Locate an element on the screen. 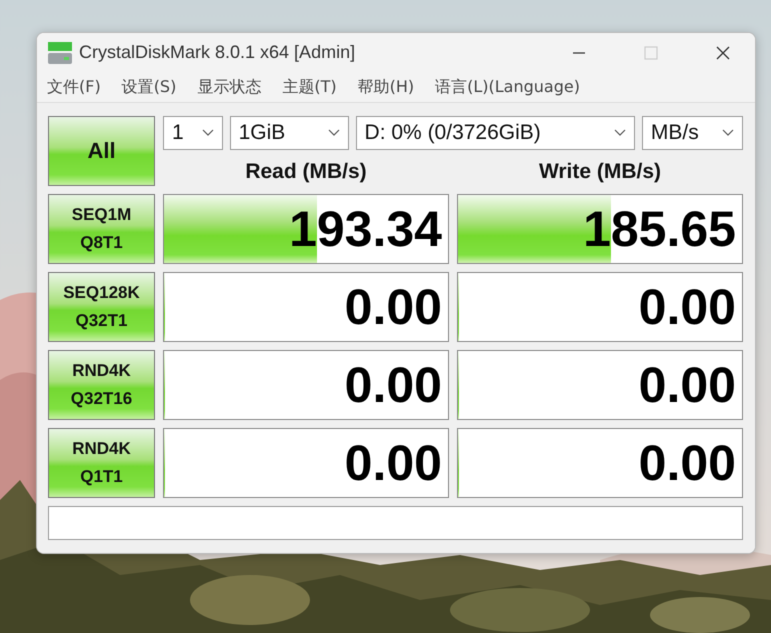  menu-item: 显示状态 is located at coordinates (229, 87).